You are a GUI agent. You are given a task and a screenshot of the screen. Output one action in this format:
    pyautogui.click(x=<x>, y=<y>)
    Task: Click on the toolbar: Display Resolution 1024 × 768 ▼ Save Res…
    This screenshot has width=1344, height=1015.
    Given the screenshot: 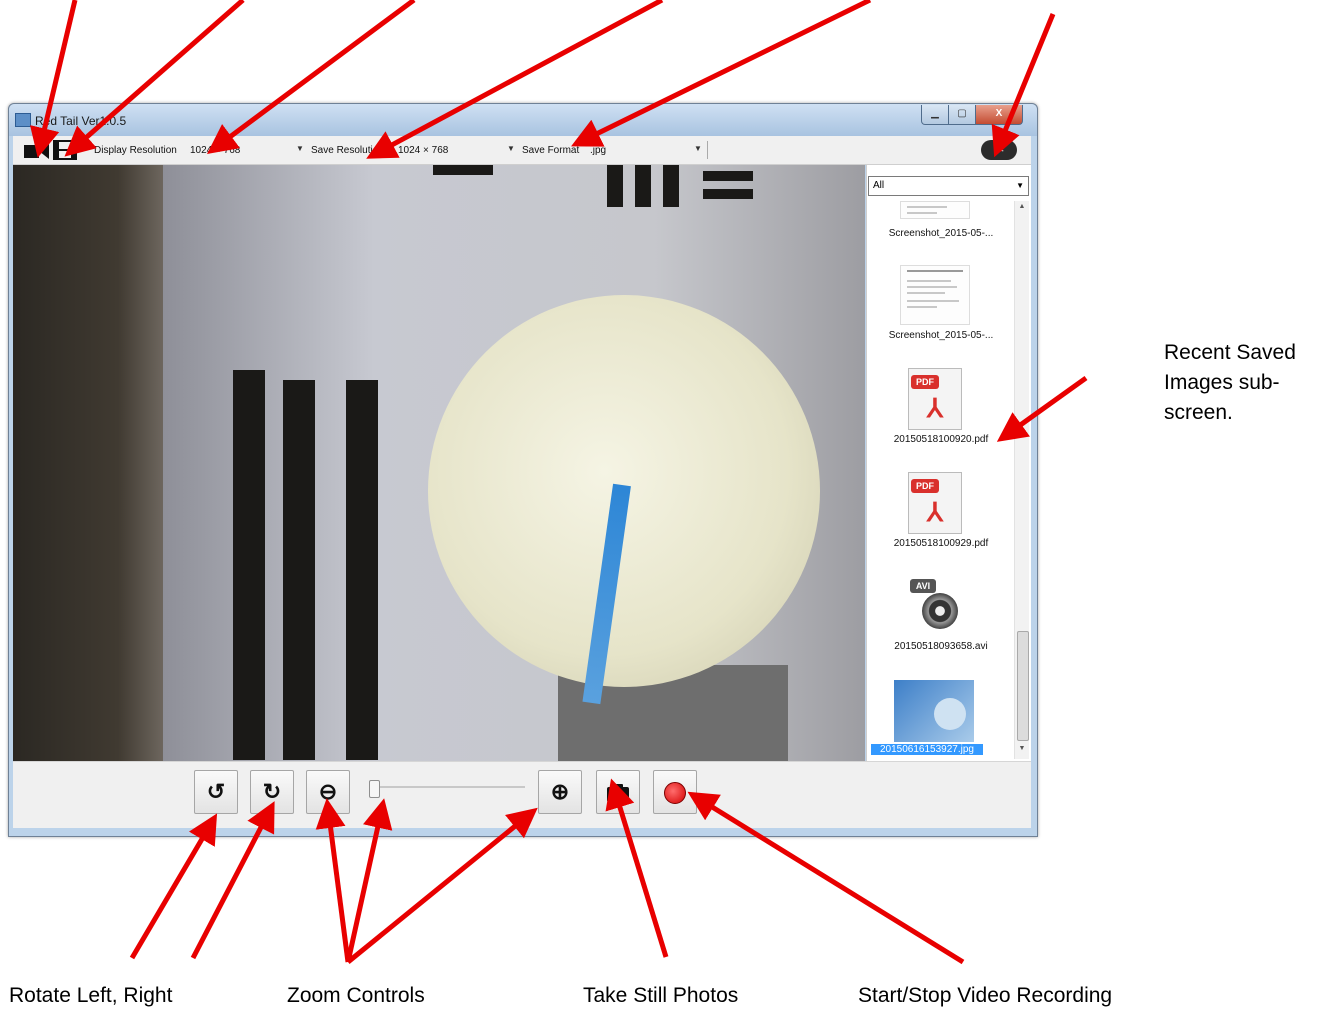 What is the action you would take?
    pyautogui.click(x=522, y=150)
    